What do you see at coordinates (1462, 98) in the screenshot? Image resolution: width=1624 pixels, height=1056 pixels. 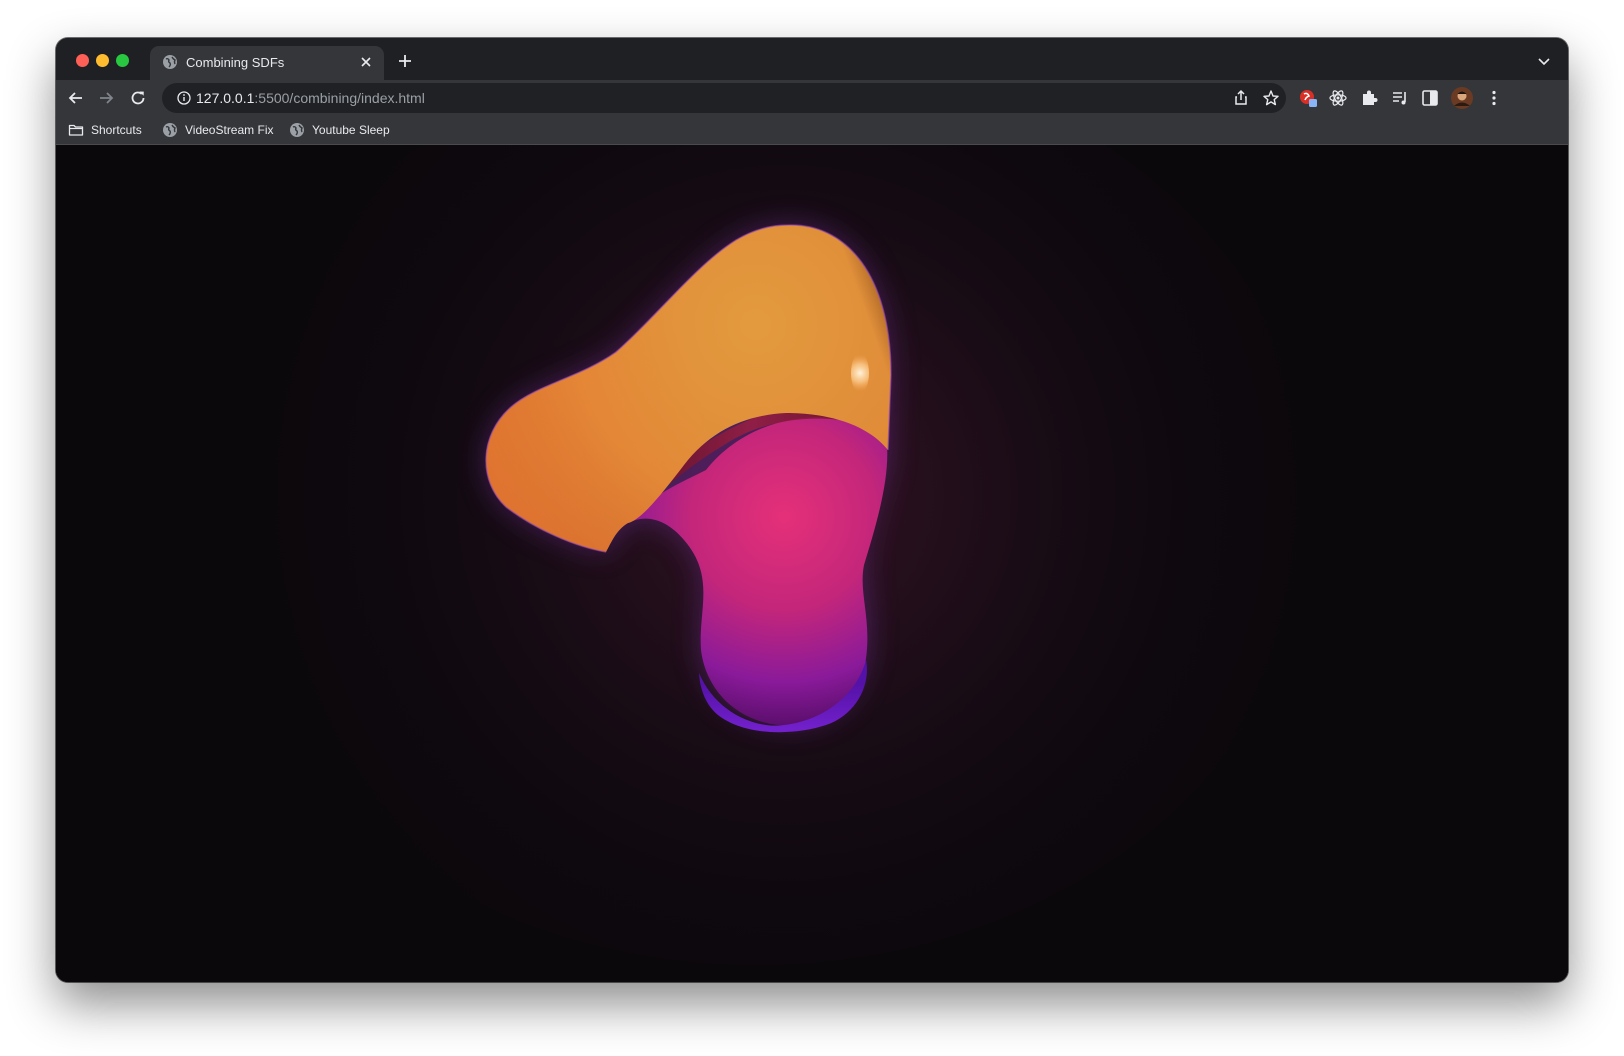 I see `profile-avatar` at bounding box center [1462, 98].